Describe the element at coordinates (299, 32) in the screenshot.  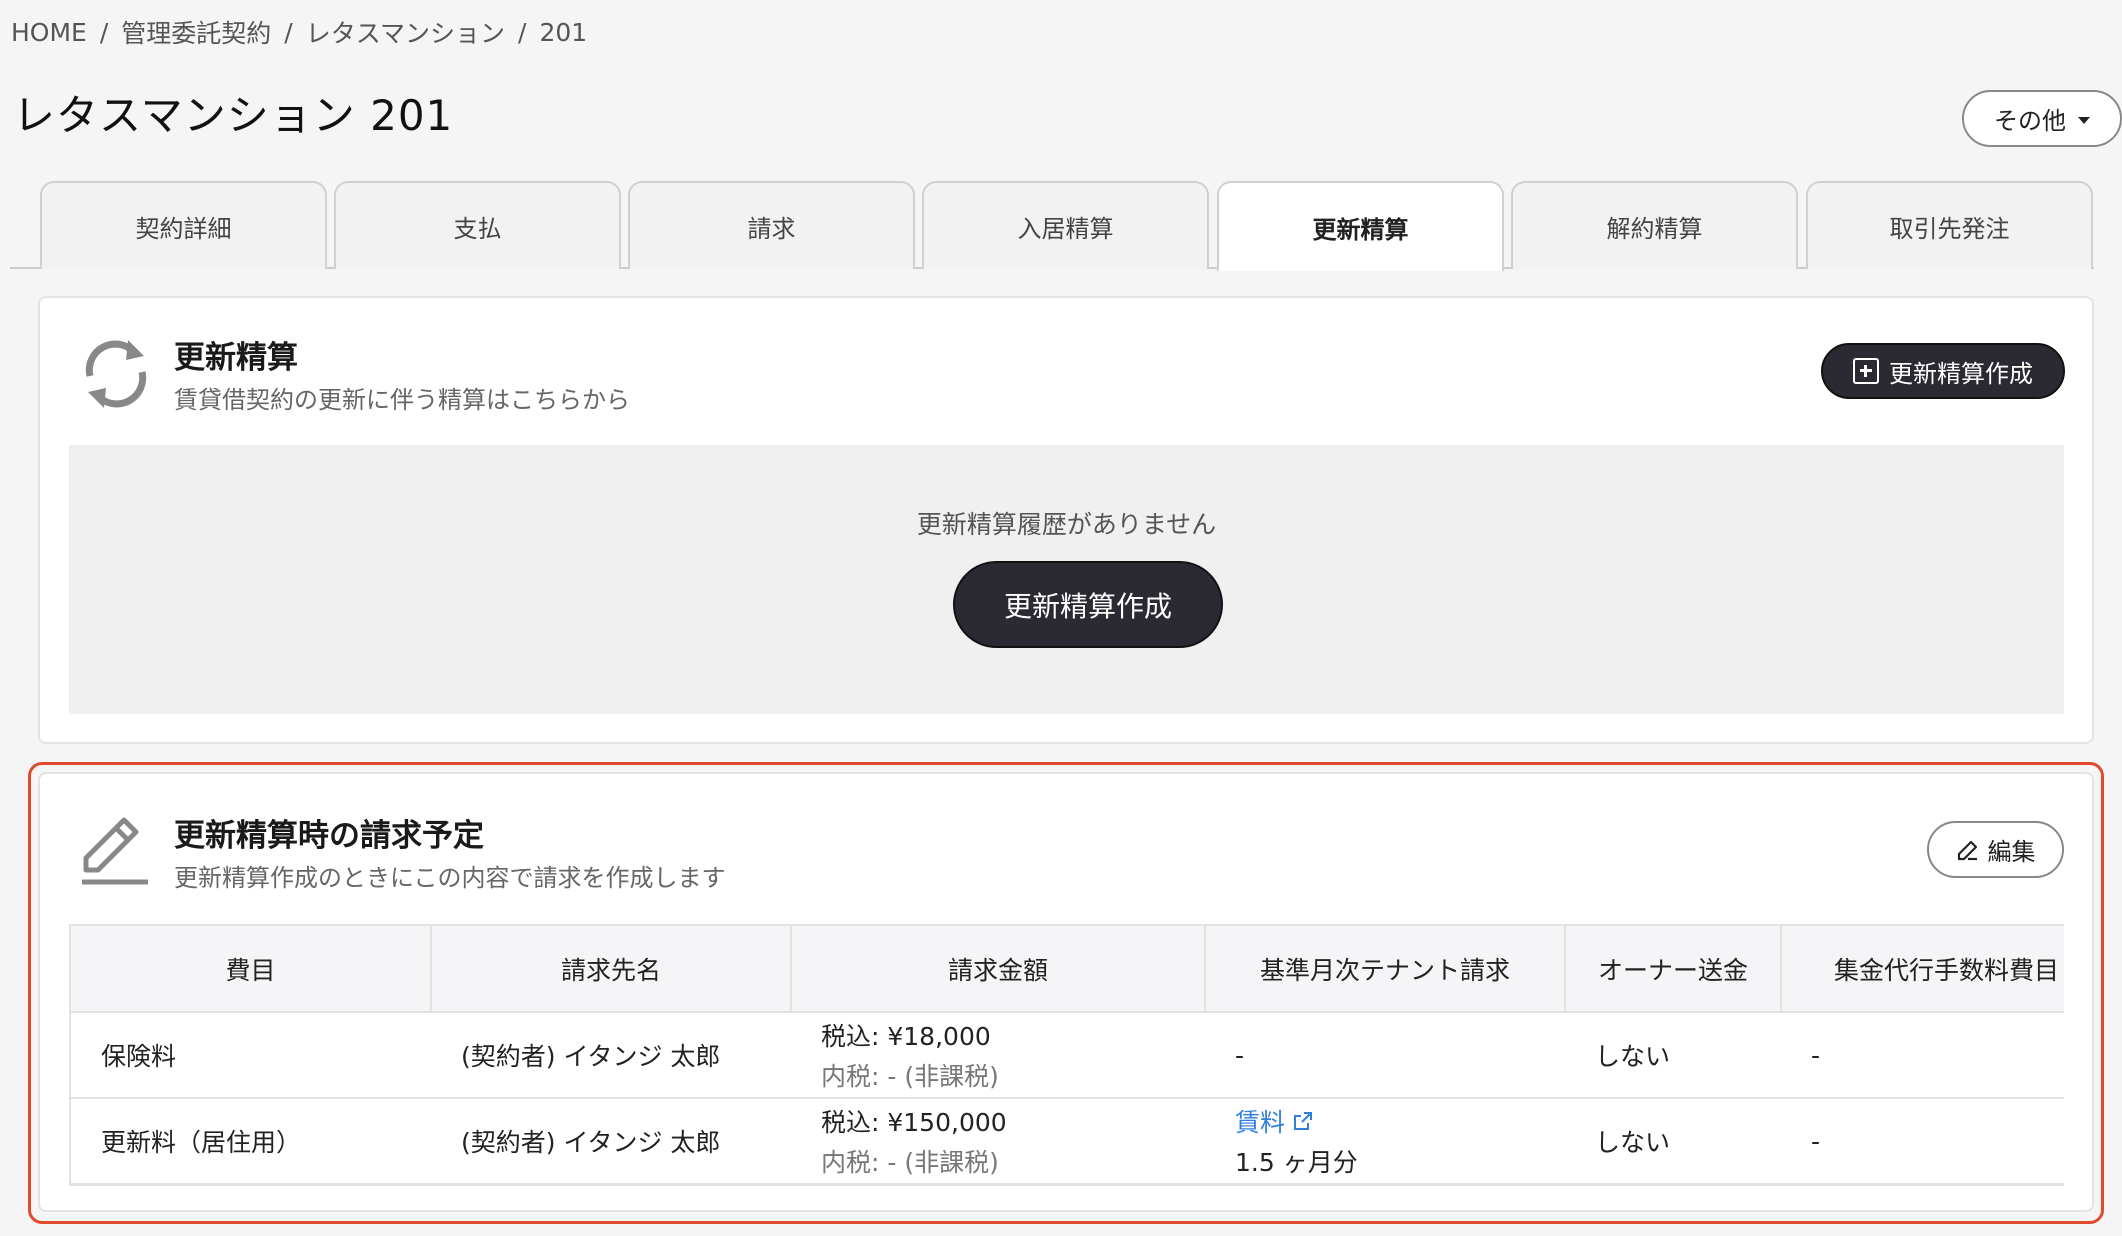
I see `breadcrumb: HOME / 管理委託契約 / レタスマンション / 201` at that location.